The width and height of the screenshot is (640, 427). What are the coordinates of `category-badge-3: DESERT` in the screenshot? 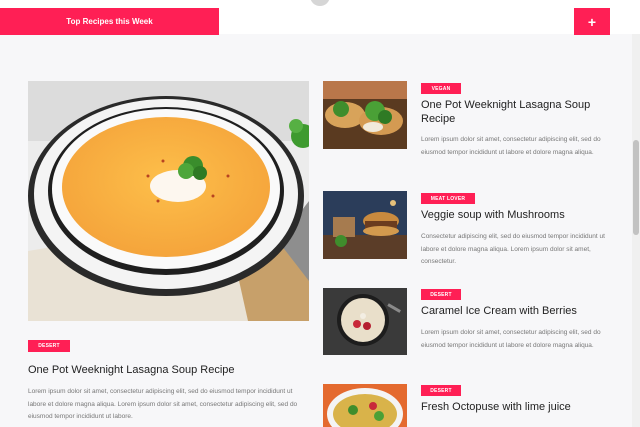 It's located at (441, 294).